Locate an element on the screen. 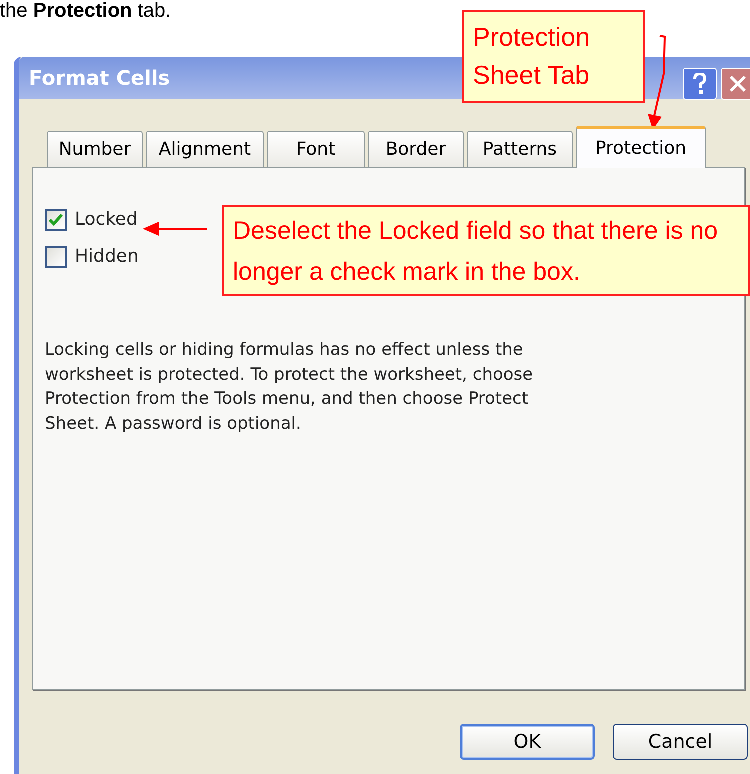 The image size is (750, 774). tab: Patterns is located at coordinates (520, 149).